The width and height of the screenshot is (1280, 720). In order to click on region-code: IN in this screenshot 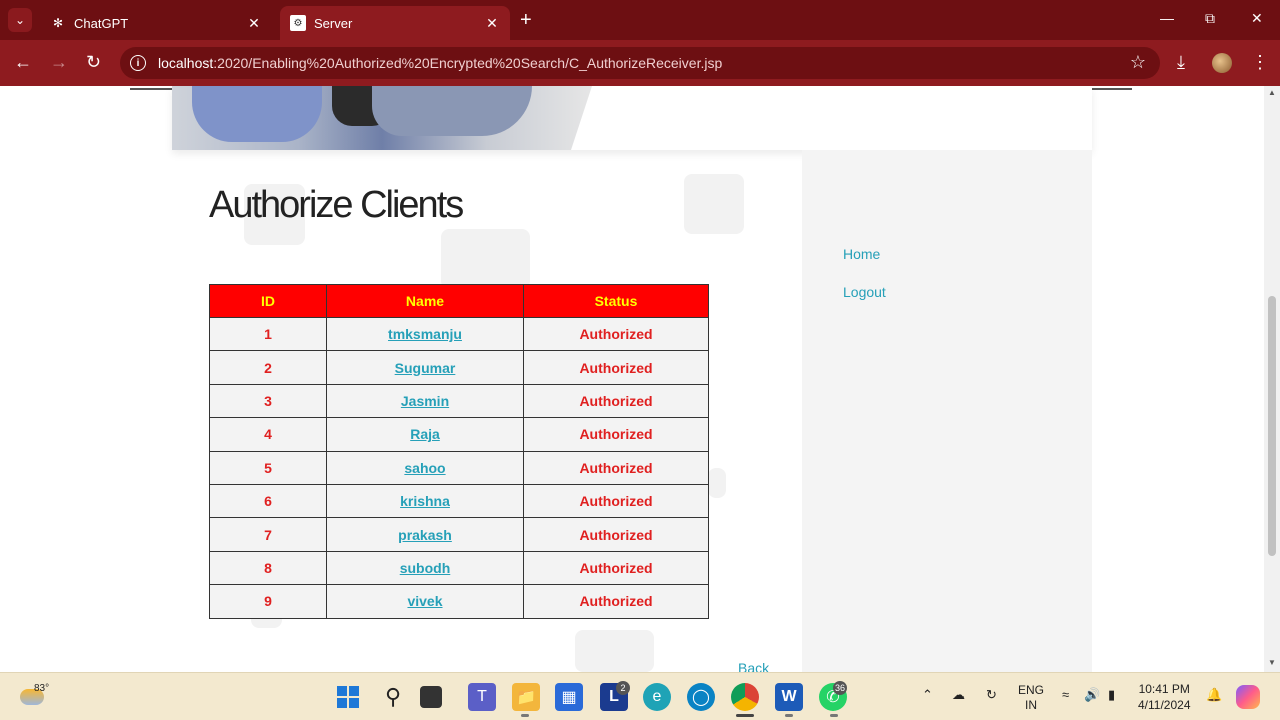, I will do `click(1031, 705)`.